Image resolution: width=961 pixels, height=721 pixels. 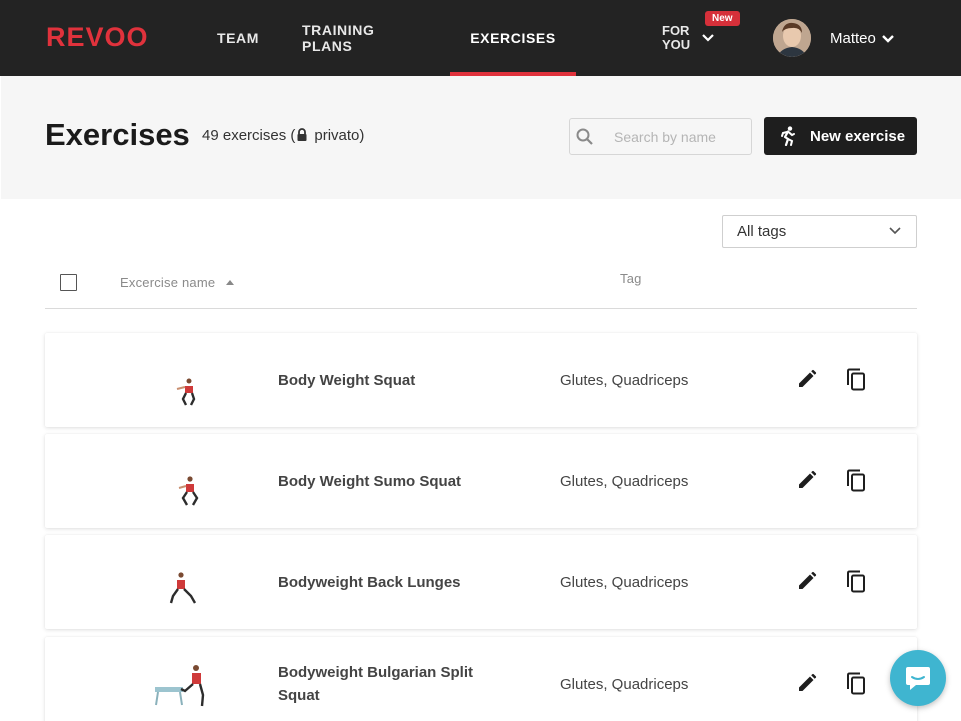 What do you see at coordinates (183, 588) in the screenshot?
I see `lunge-figure` at bounding box center [183, 588].